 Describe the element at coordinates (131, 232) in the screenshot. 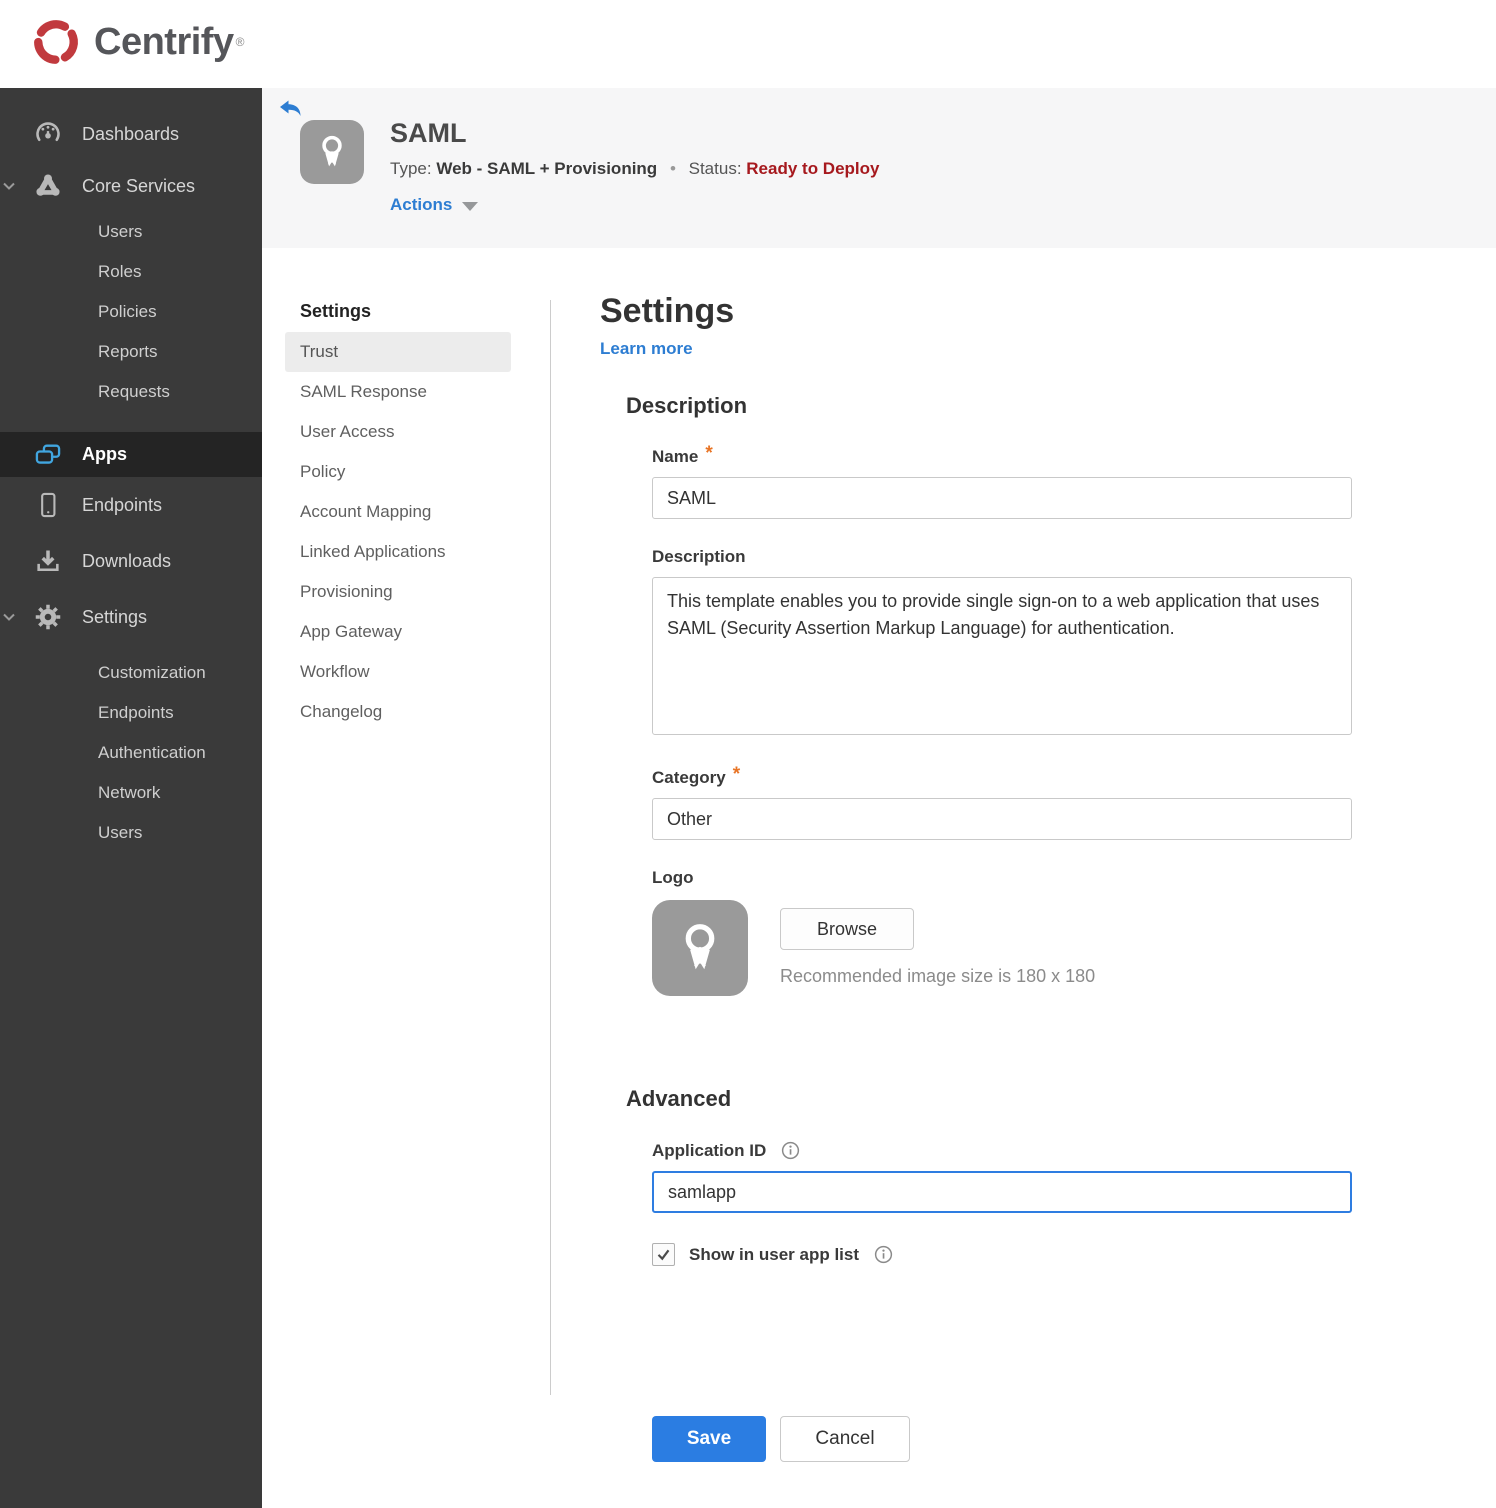

I see `sidebar-item-users: Users` at that location.